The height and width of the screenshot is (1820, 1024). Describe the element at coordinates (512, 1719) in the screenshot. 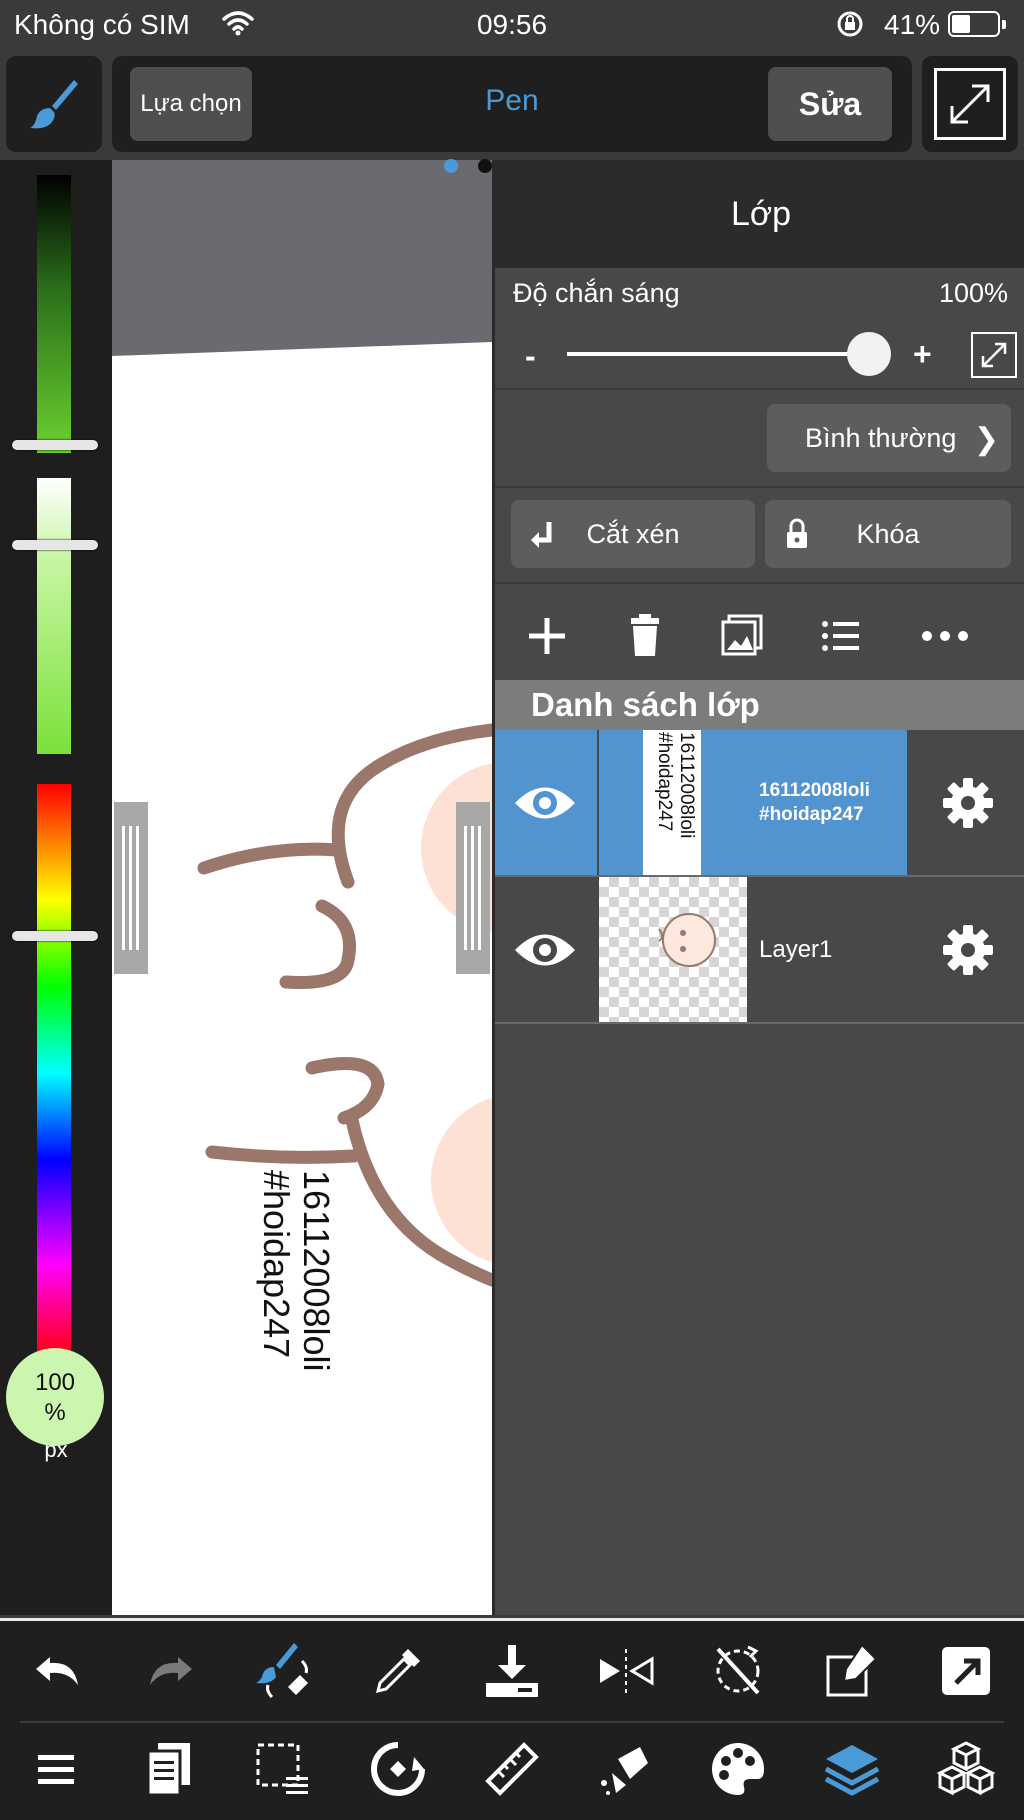

I see `bottom-toolbar` at that location.